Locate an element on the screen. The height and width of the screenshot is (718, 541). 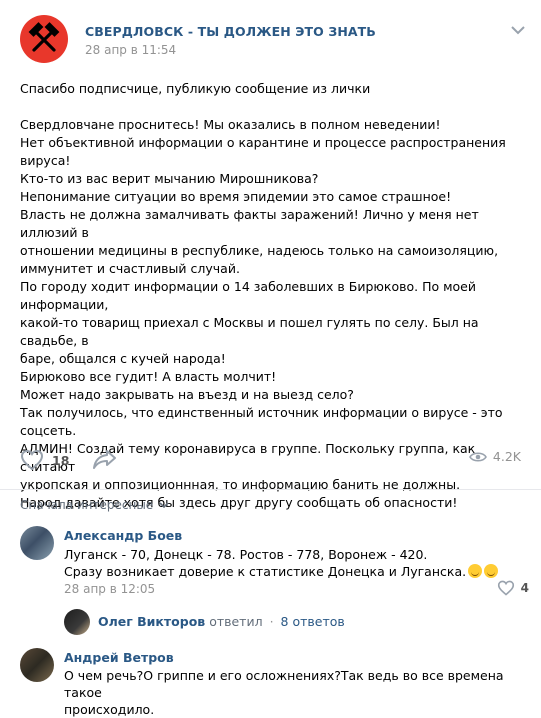
comment-author: Андрей Ветров is located at coordinates (119, 657).